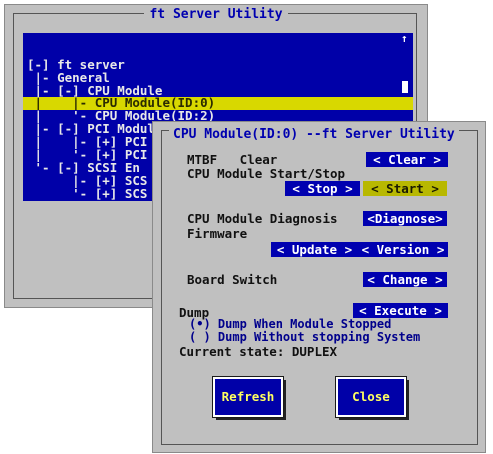  Describe the element at coordinates (322, 188) in the screenshot. I see `stop-button: < Stop >` at that location.